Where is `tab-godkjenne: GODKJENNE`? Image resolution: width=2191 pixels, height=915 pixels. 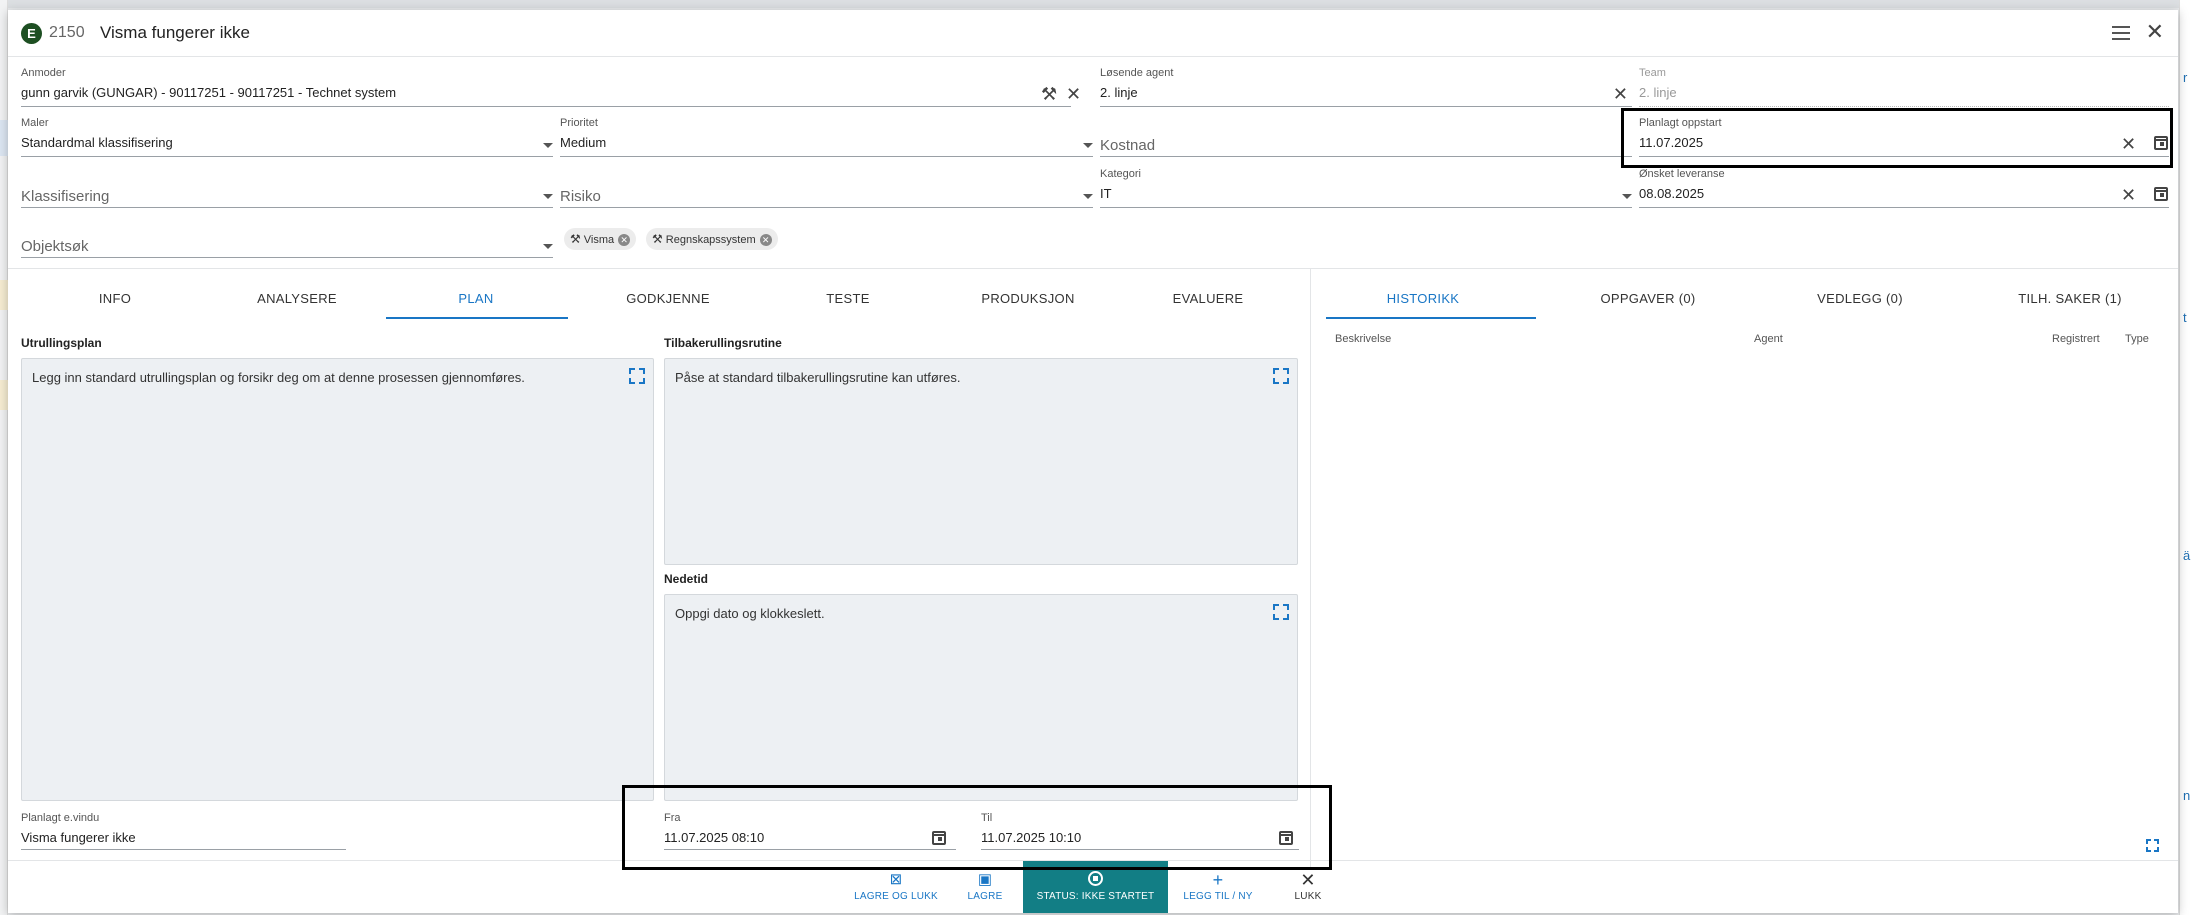
tab-godkjenne: GODKJENNE is located at coordinates (668, 298).